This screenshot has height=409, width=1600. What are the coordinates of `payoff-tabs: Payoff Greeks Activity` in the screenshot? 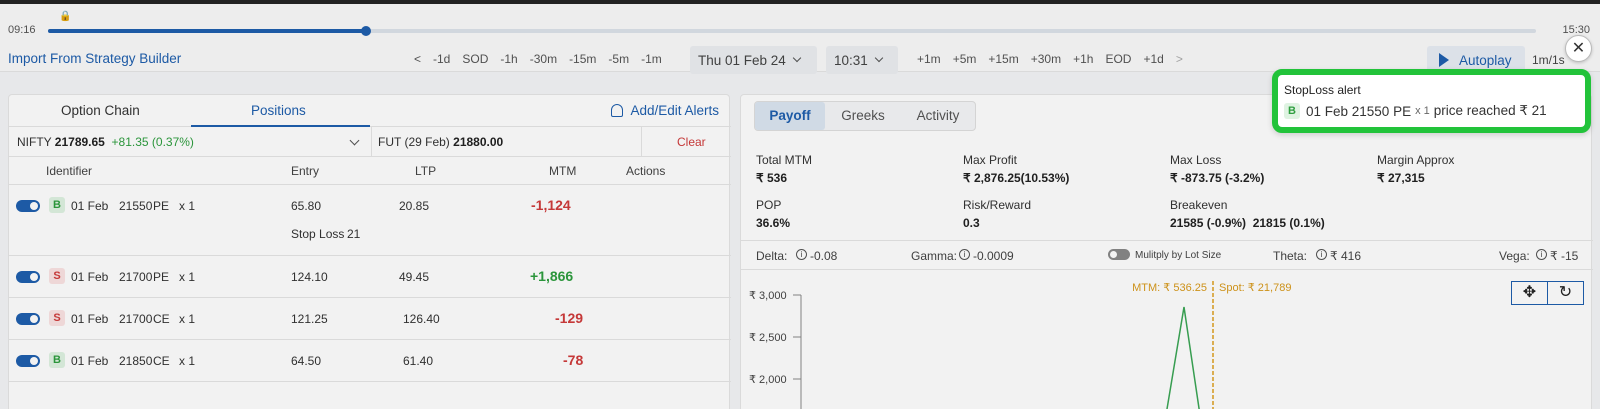 It's located at (865, 116).